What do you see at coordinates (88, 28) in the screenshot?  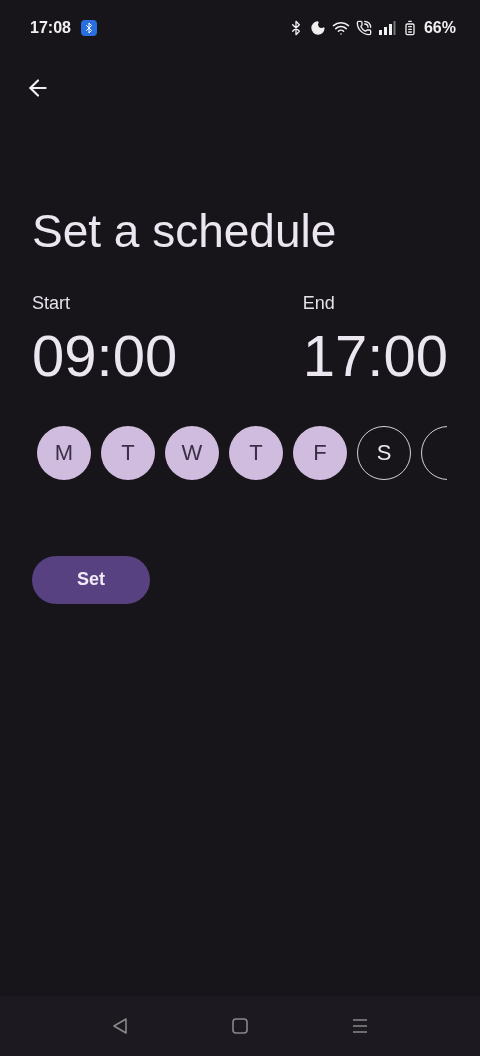 I see `bluetooth-icon` at bounding box center [88, 28].